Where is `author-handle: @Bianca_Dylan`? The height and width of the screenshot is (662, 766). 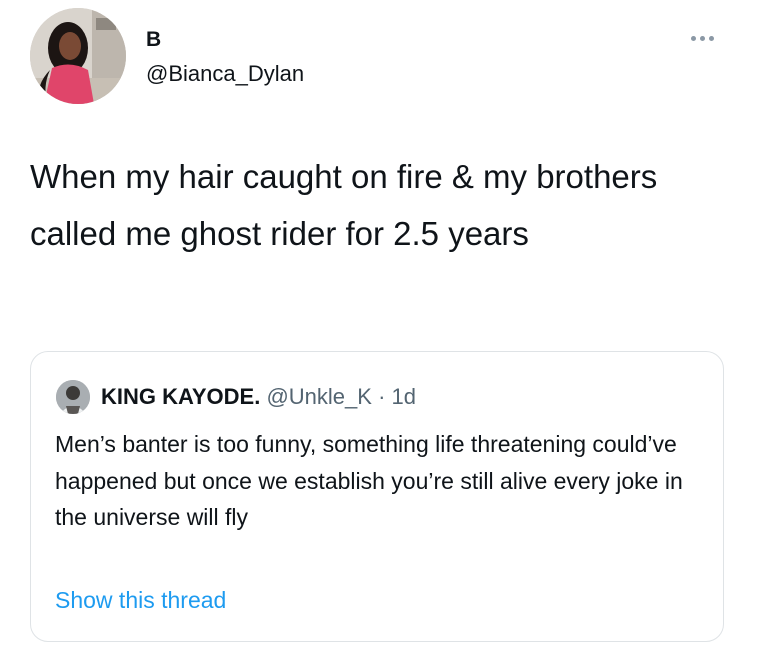 author-handle: @Bianca_Dylan is located at coordinates (225, 74).